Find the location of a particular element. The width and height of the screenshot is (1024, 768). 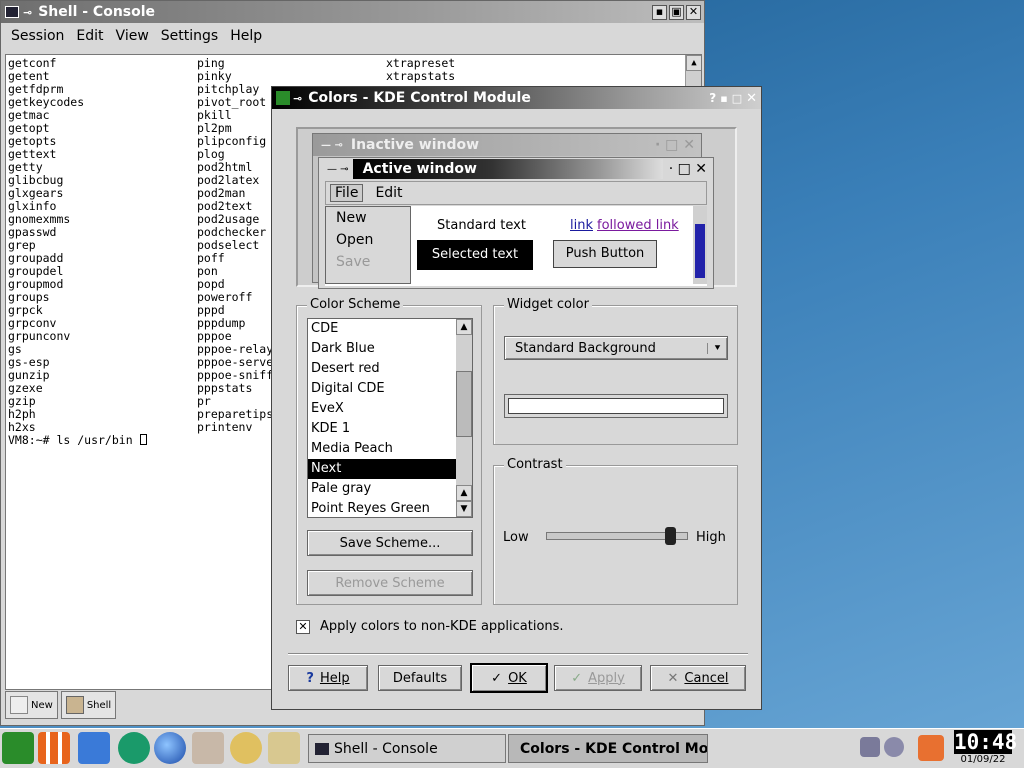

runner-icon is located at coordinates (134, 748).